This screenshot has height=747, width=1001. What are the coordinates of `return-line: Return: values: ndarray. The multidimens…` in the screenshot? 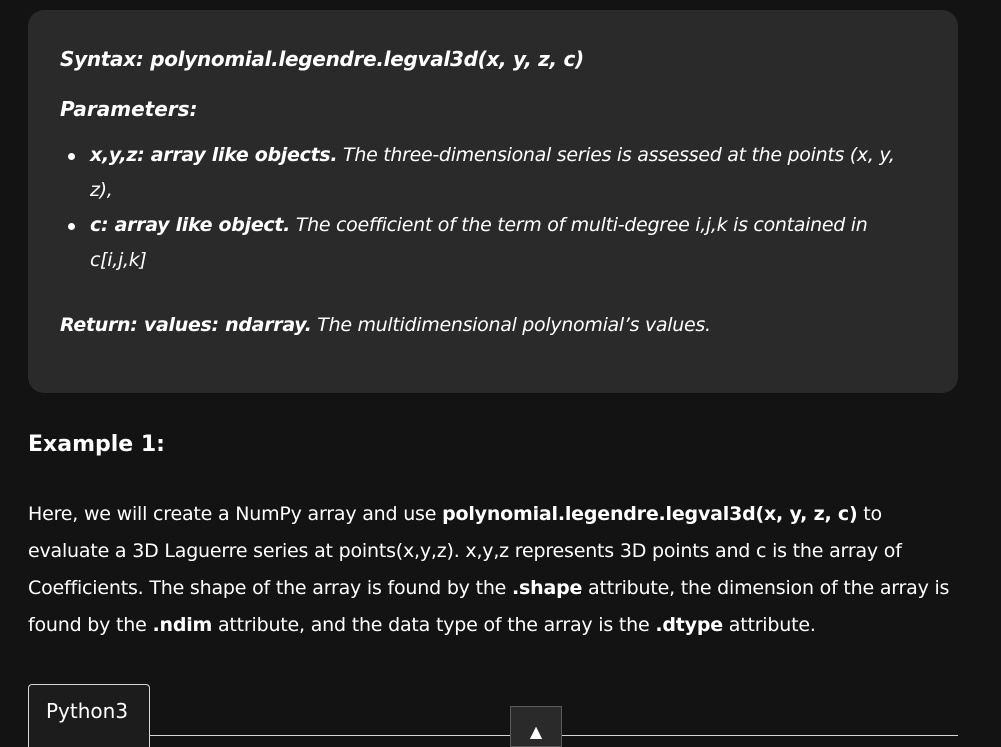 It's located at (493, 325).